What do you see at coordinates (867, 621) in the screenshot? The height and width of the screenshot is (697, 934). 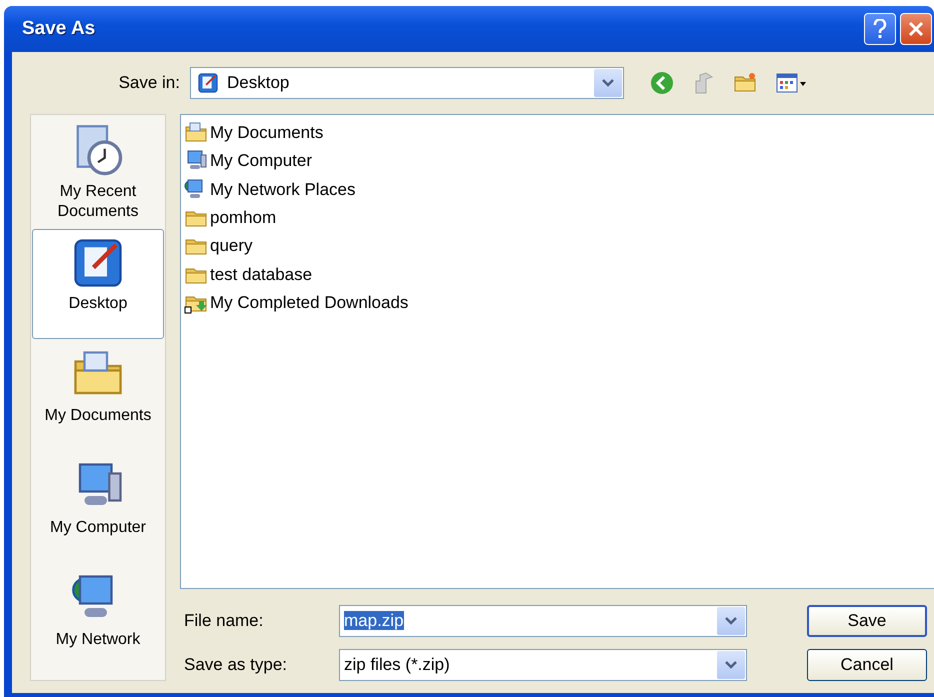 I see `save-button: Save` at bounding box center [867, 621].